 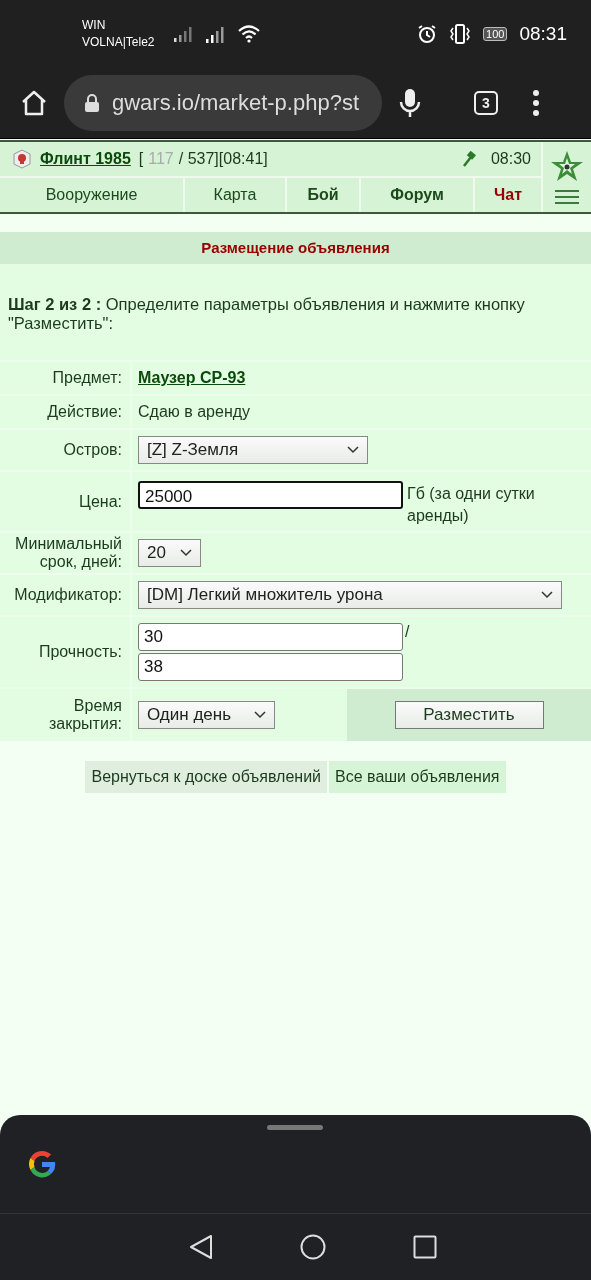 What do you see at coordinates (471, 505) in the screenshot?
I see `price-unit: Гб (за одни сутки аренды)` at bounding box center [471, 505].